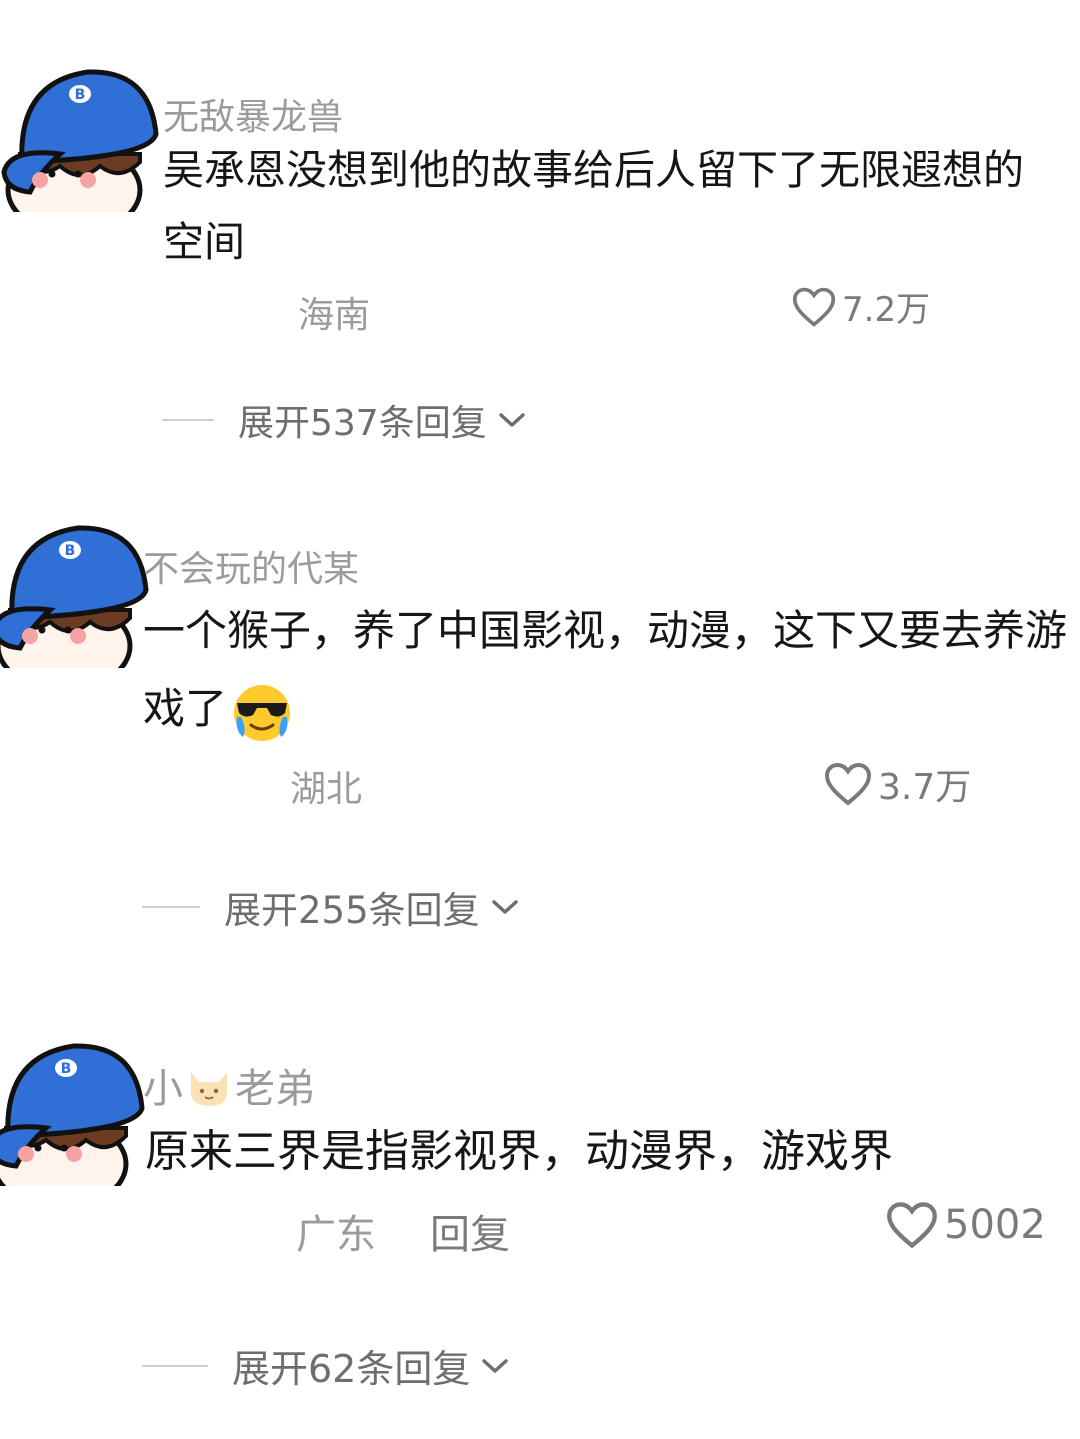 The image size is (1080, 1439). I want to click on location-label: 广东, so click(336, 1235).